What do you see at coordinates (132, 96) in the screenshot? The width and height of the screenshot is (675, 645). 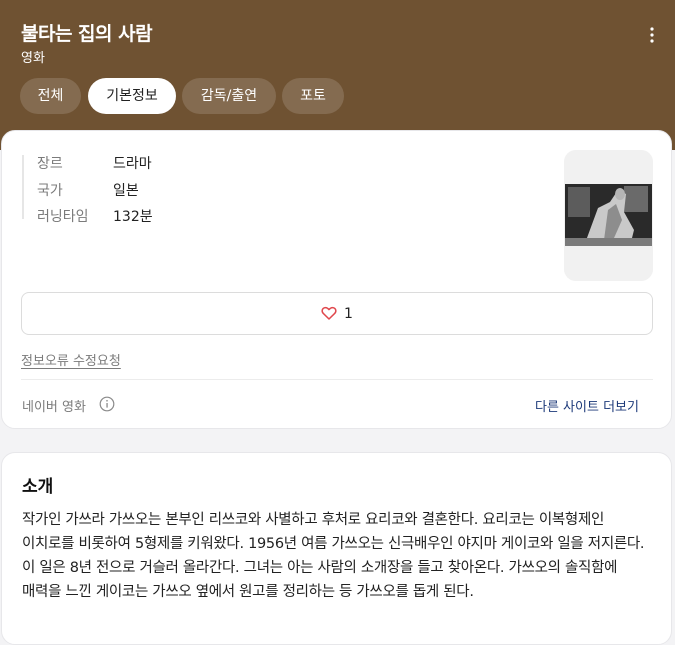 I see `tab-basic-info: 기본정보` at bounding box center [132, 96].